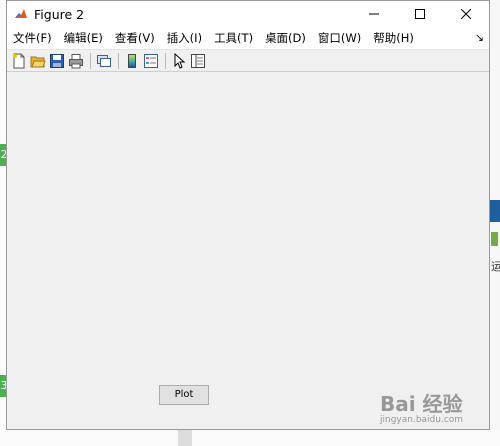  Describe the element at coordinates (59, 14) in the screenshot. I see `window-title: Figure 2` at that location.